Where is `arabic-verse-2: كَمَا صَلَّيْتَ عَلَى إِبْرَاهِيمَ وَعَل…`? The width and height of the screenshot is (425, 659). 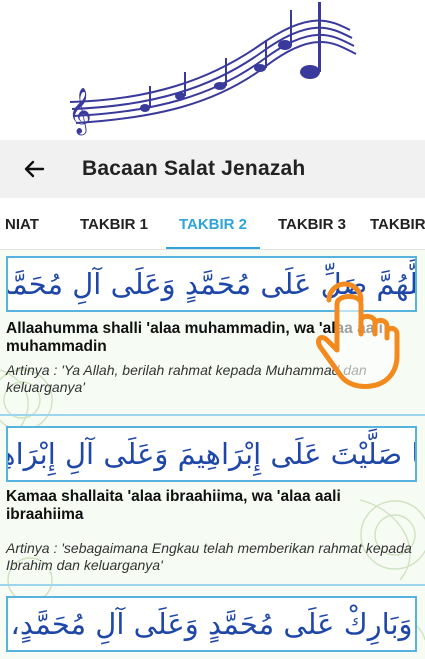
arabic-verse-2: كَمَا صَلَّيْتَ عَلَى إِبْرَاهِيمَ وَعَل… is located at coordinates (211, 454).